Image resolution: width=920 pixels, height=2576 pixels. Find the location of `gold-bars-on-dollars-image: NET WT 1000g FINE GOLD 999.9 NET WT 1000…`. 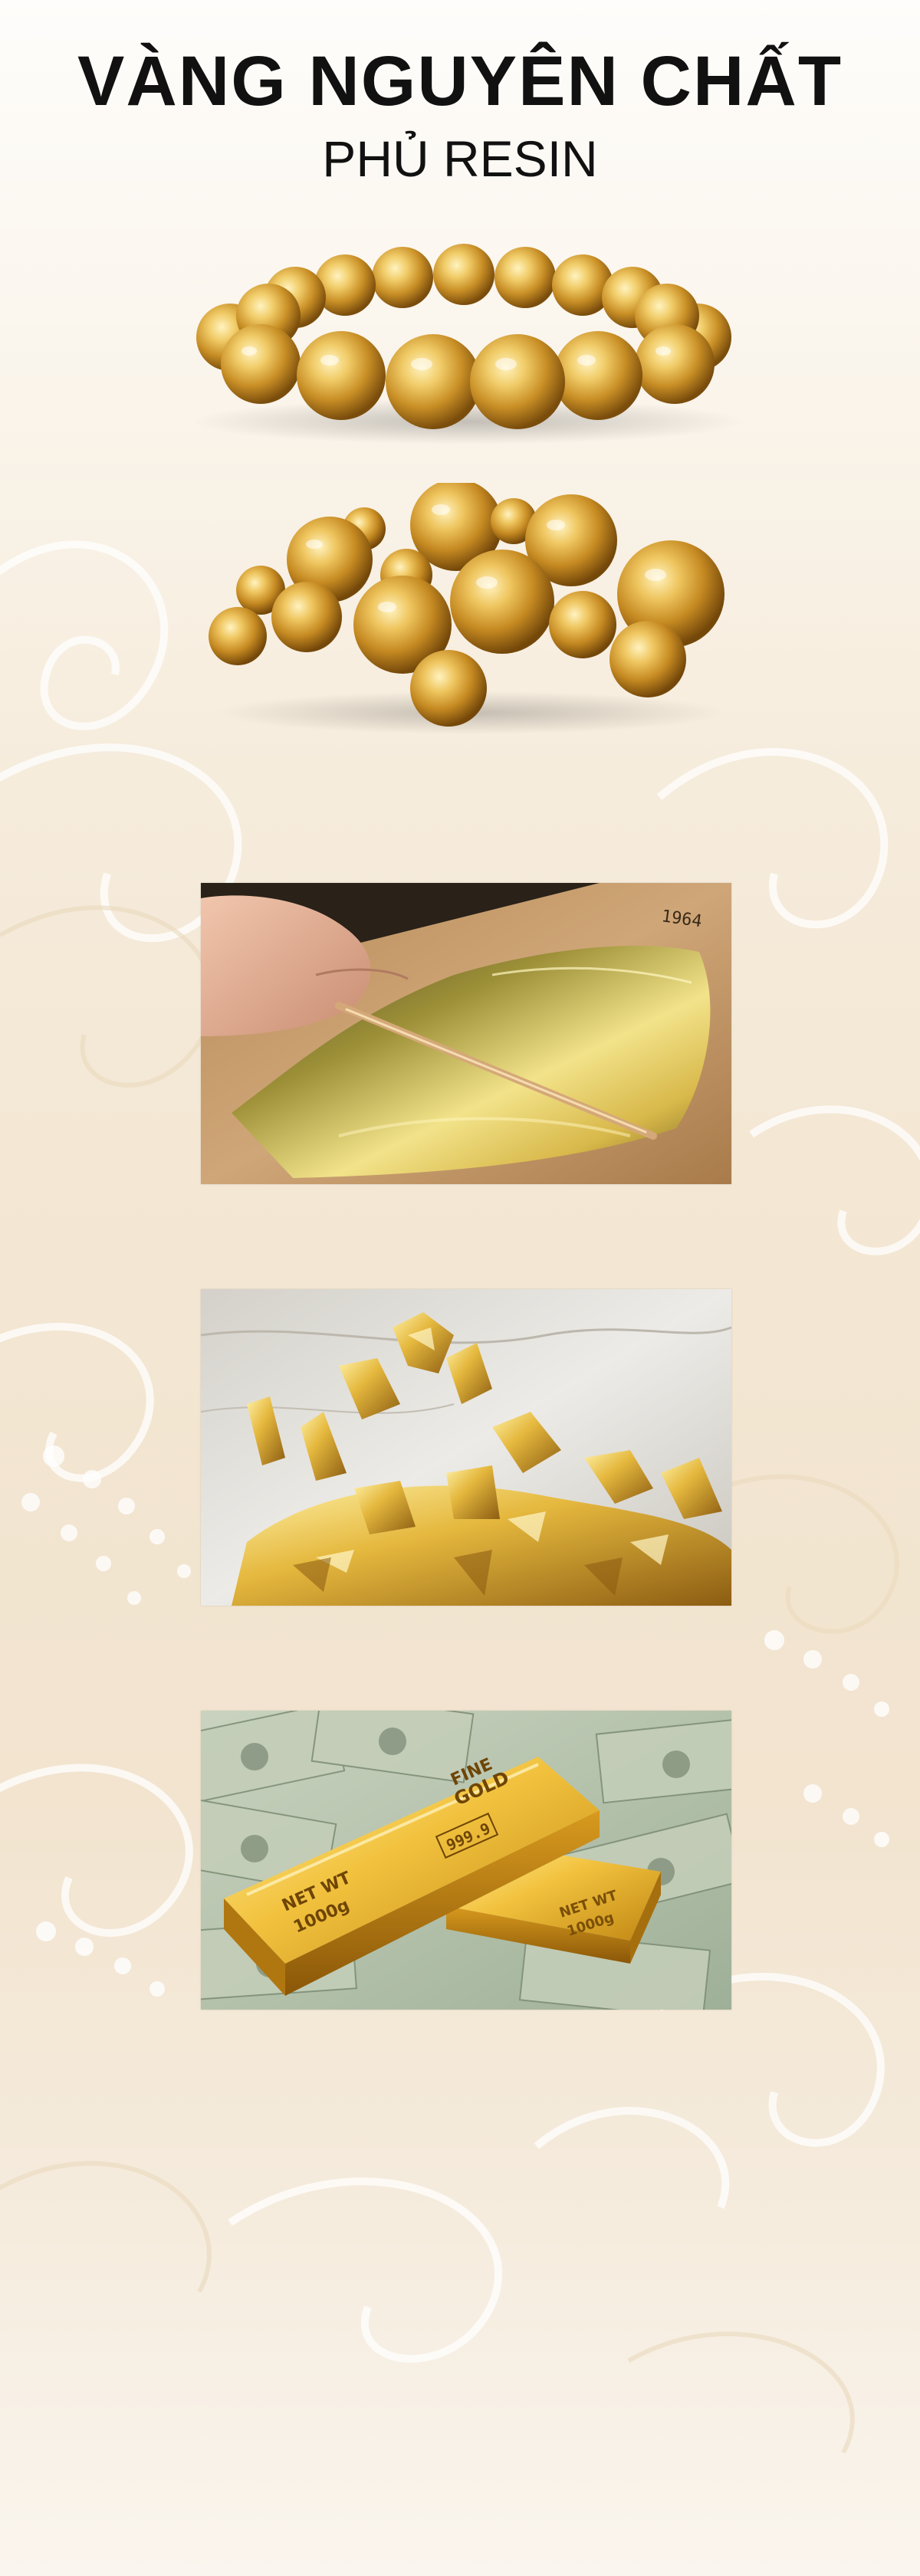

gold-bars-on-dollars-image: NET WT 1000g FINE GOLD 999.9 NET WT 1000… is located at coordinates (466, 1860).